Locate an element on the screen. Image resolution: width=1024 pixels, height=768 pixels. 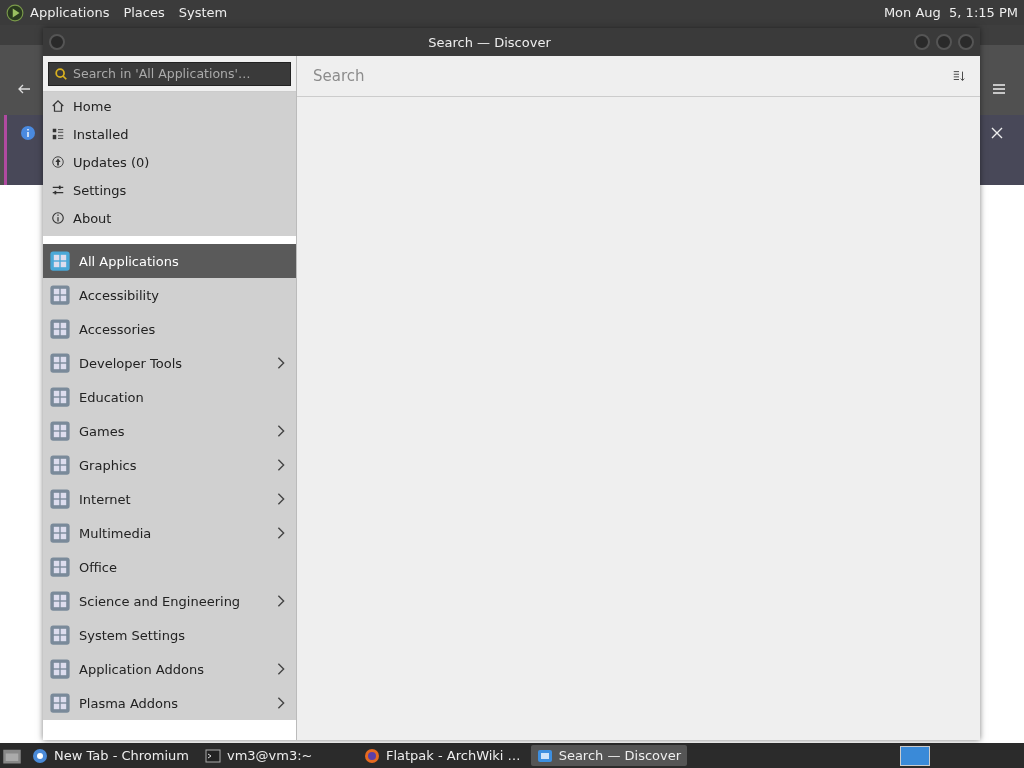
clock: Mon Aug 5, 1:15 PM is located at coordinates (950, 12).